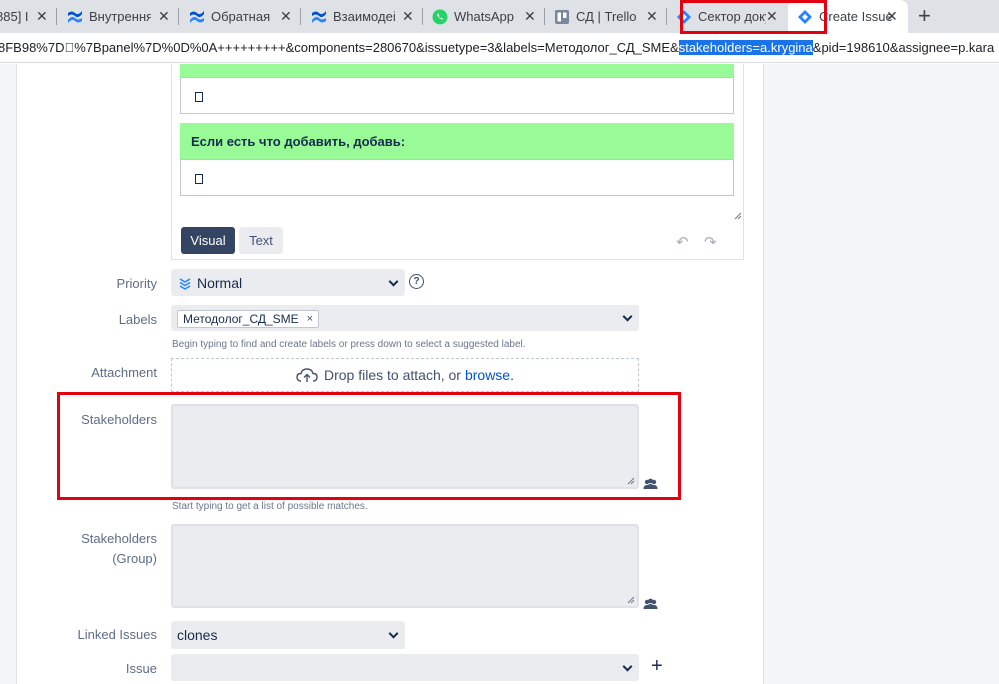  I want to click on tab-label: Внутренняя, so click(120, 16).